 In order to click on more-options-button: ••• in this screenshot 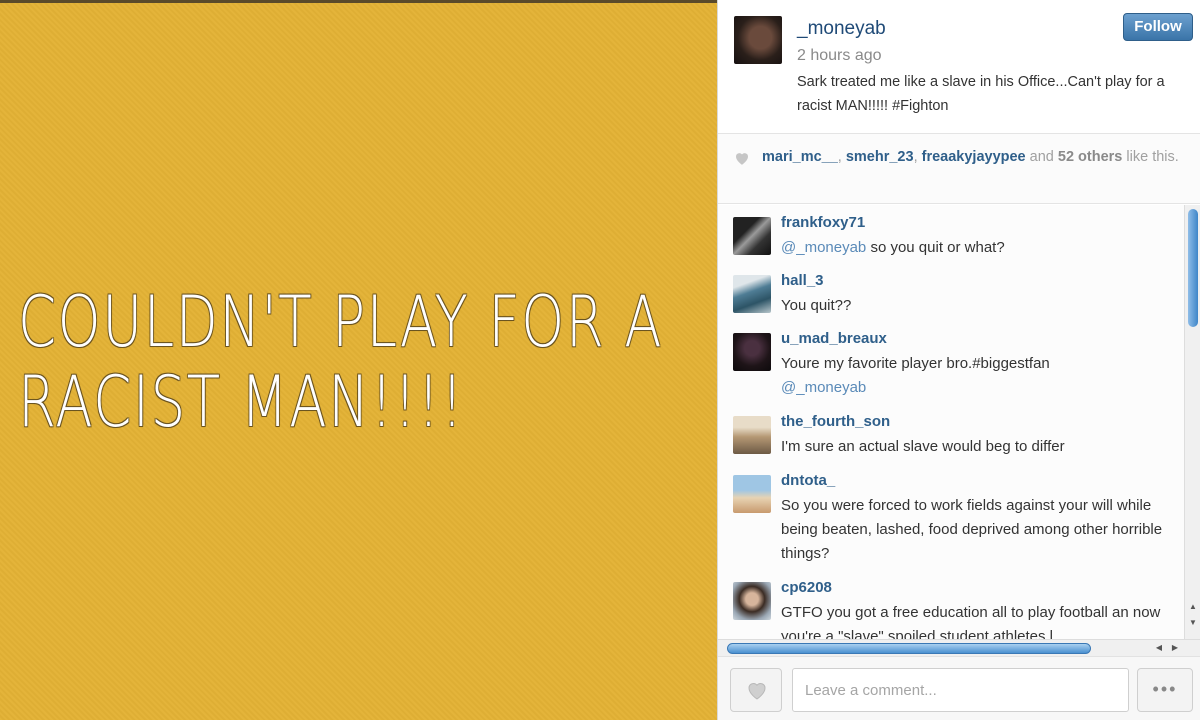, I will do `click(1165, 690)`.